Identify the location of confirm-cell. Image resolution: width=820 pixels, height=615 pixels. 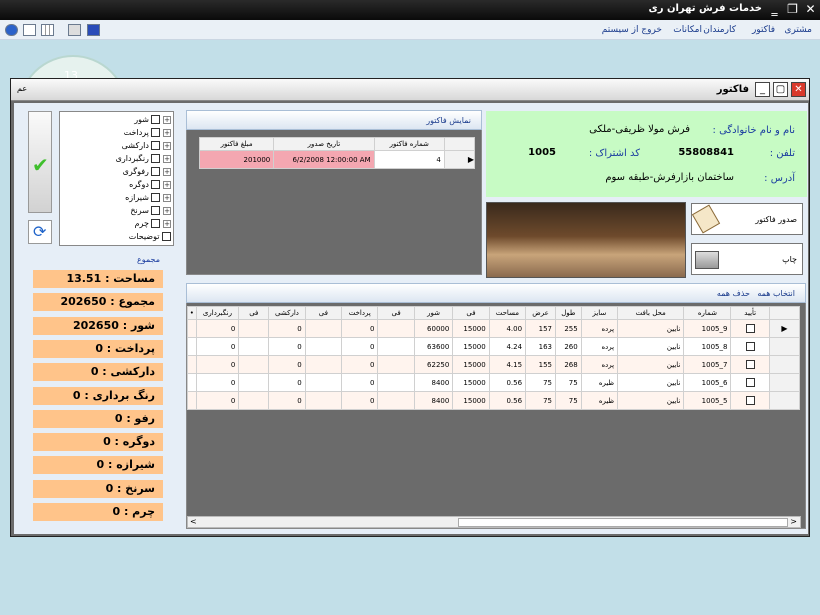
(750, 346).